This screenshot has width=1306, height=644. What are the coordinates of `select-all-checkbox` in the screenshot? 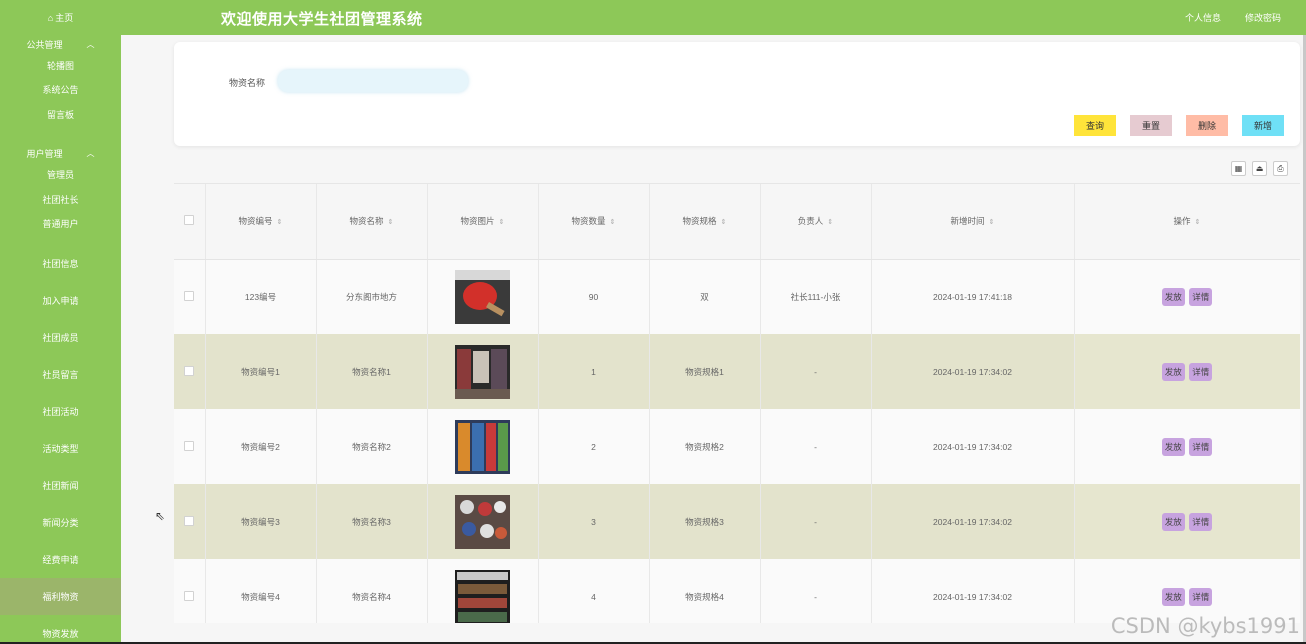 It's located at (189, 220).